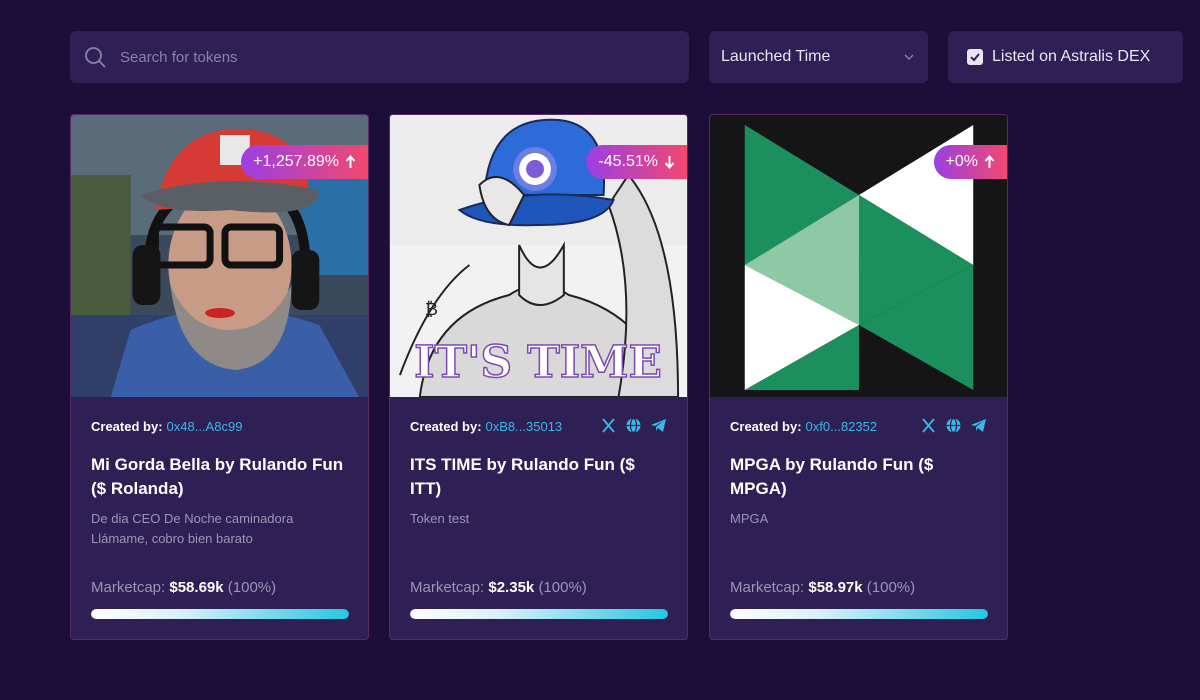  What do you see at coordinates (858, 256) in the screenshot?
I see `token-image: +0%` at bounding box center [858, 256].